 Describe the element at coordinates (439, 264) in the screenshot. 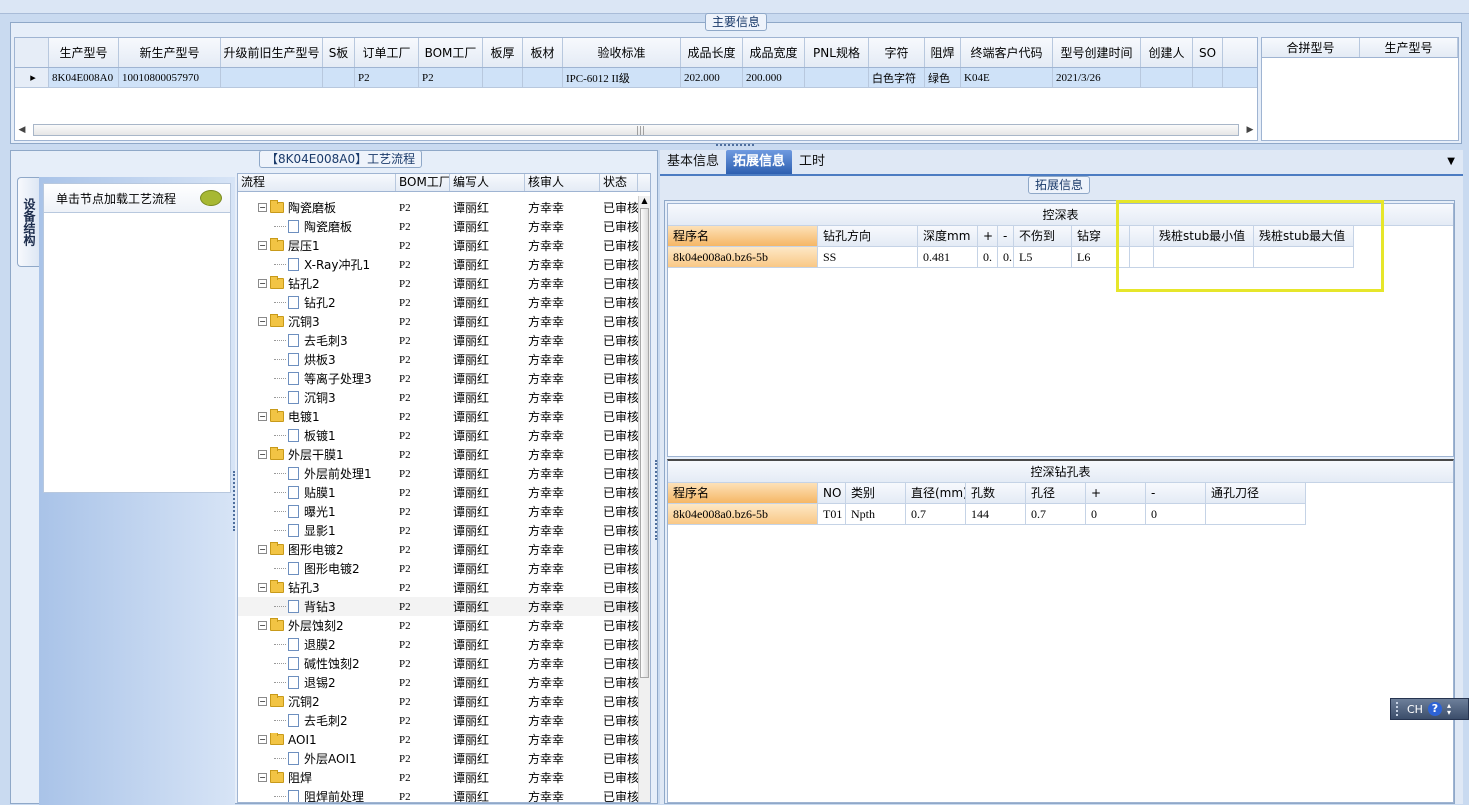

I see `tree-row: X-Ray冲孔1 P2 谭丽红 方幸幸 已审核` at that location.